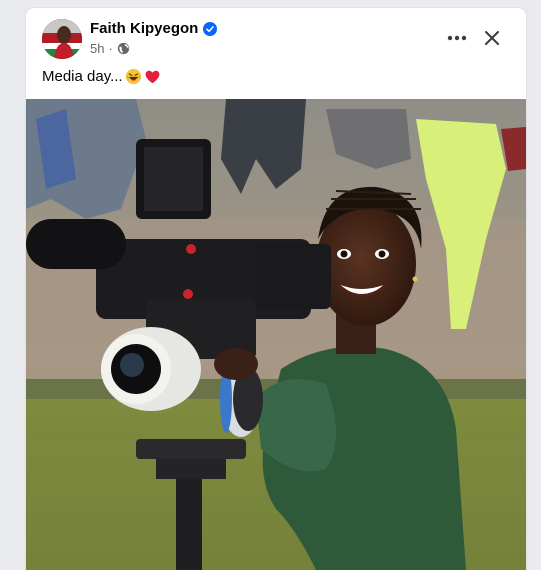  I want to click on verified-badge-icon, so click(210, 28).